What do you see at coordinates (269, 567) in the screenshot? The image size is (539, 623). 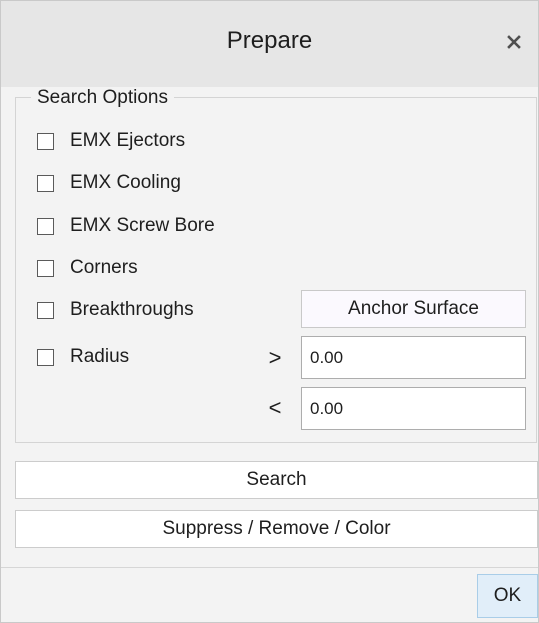 I see `footer-divider` at bounding box center [269, 567].